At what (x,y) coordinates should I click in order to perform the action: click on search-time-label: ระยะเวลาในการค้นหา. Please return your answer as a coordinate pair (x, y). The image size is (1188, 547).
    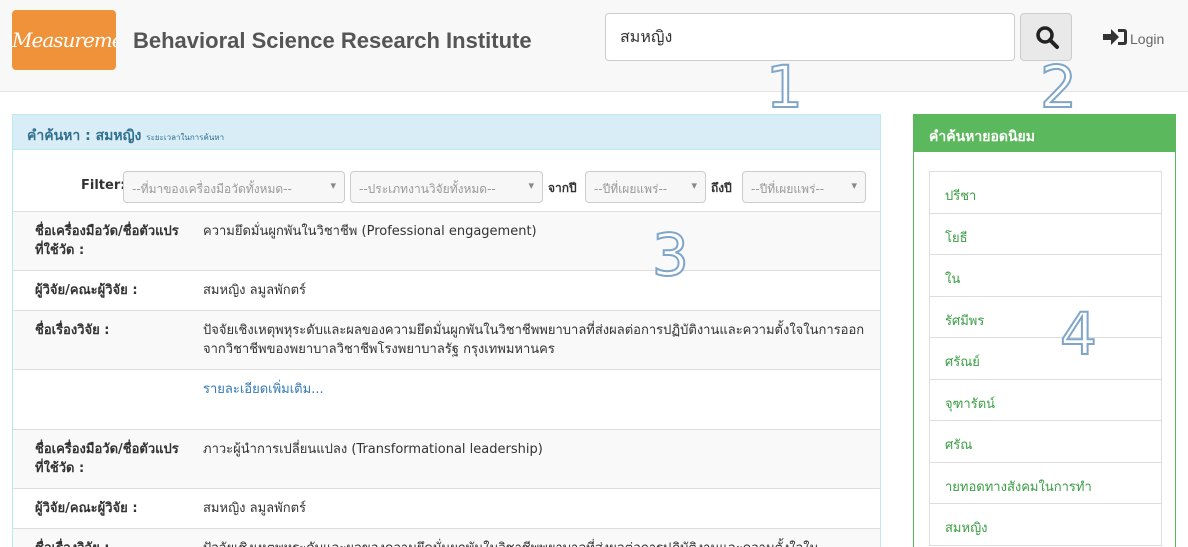
    Looking at the image, I should click on (185, 137).